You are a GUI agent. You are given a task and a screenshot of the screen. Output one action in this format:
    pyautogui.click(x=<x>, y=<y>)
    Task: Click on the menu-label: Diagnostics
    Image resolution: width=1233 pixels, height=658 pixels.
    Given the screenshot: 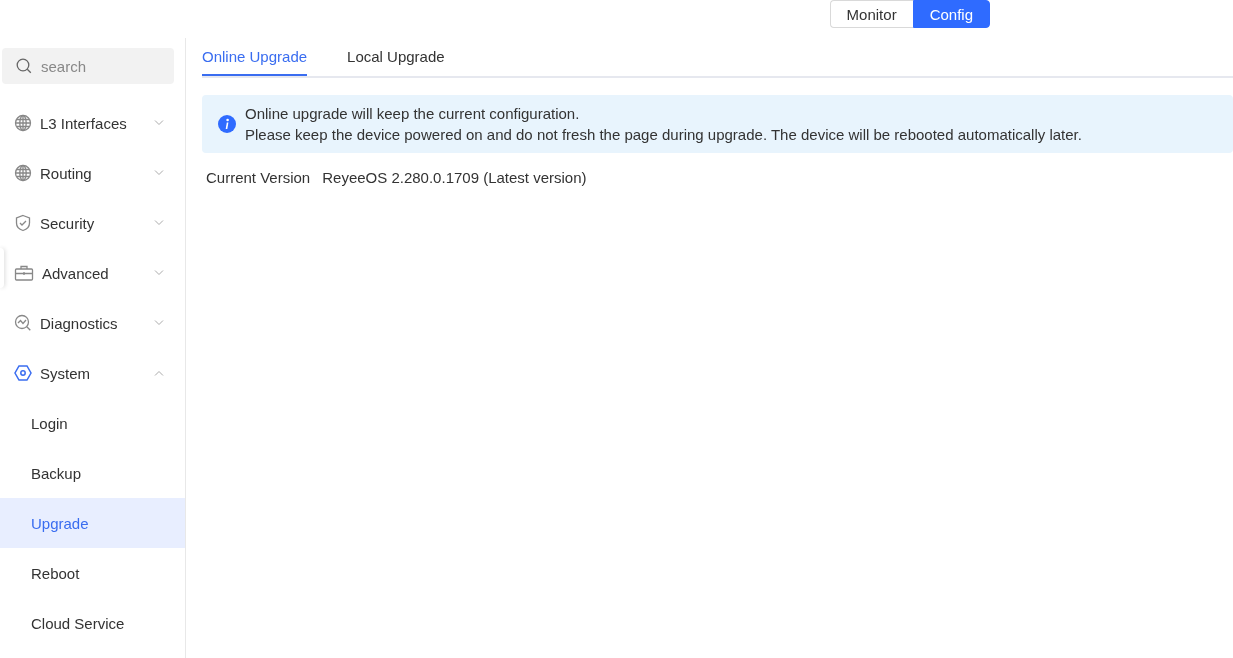 What is the action you would take?
    pyautogui.click(x=79, y=323)
    